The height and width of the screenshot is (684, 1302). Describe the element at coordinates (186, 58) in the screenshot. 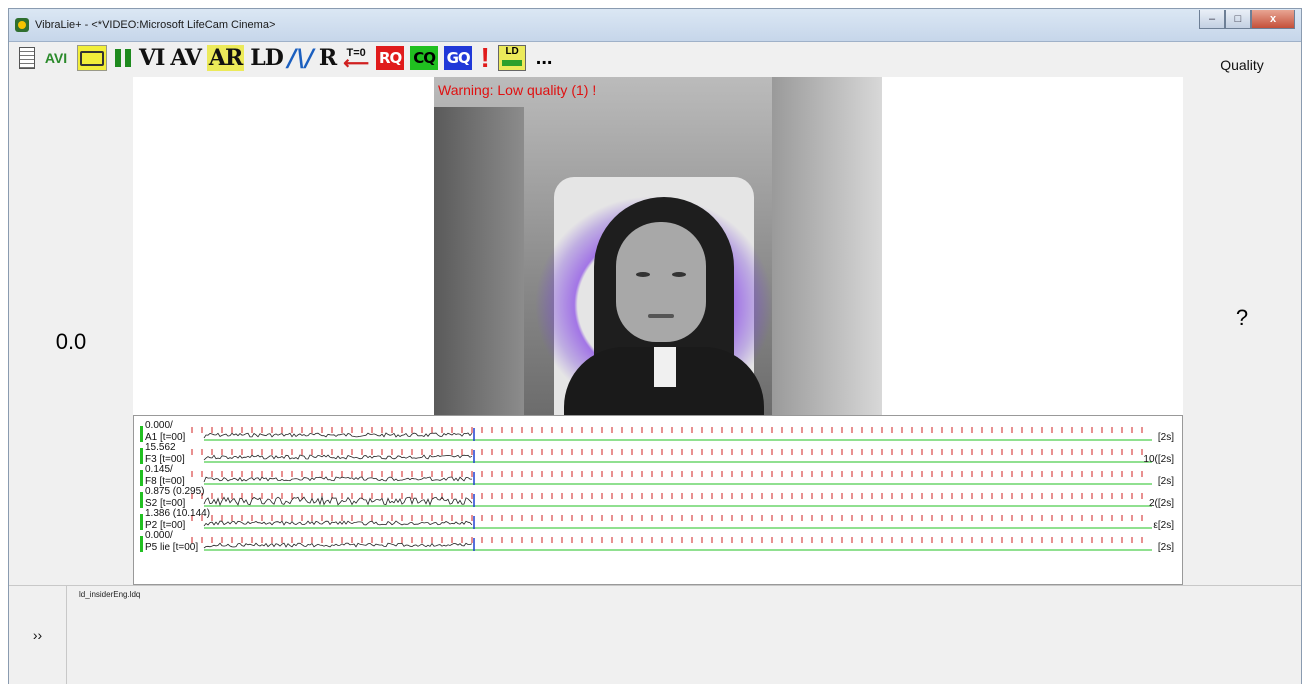

I see `av-button: AV` at that location.